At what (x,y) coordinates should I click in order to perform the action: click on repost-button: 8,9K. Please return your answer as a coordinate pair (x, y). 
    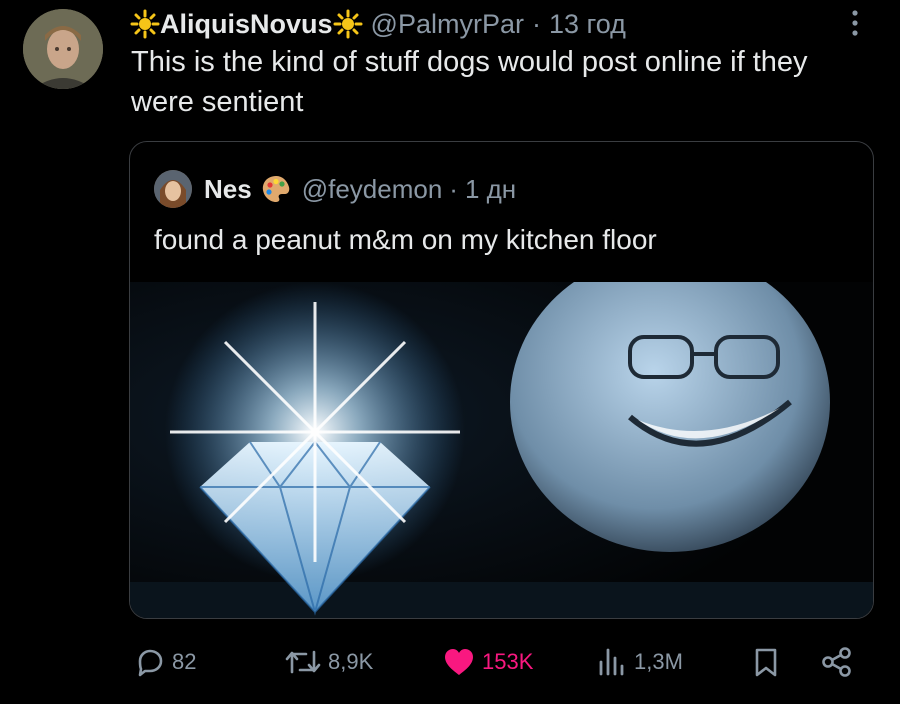
    Looking at the image, I should click on (328, 662).